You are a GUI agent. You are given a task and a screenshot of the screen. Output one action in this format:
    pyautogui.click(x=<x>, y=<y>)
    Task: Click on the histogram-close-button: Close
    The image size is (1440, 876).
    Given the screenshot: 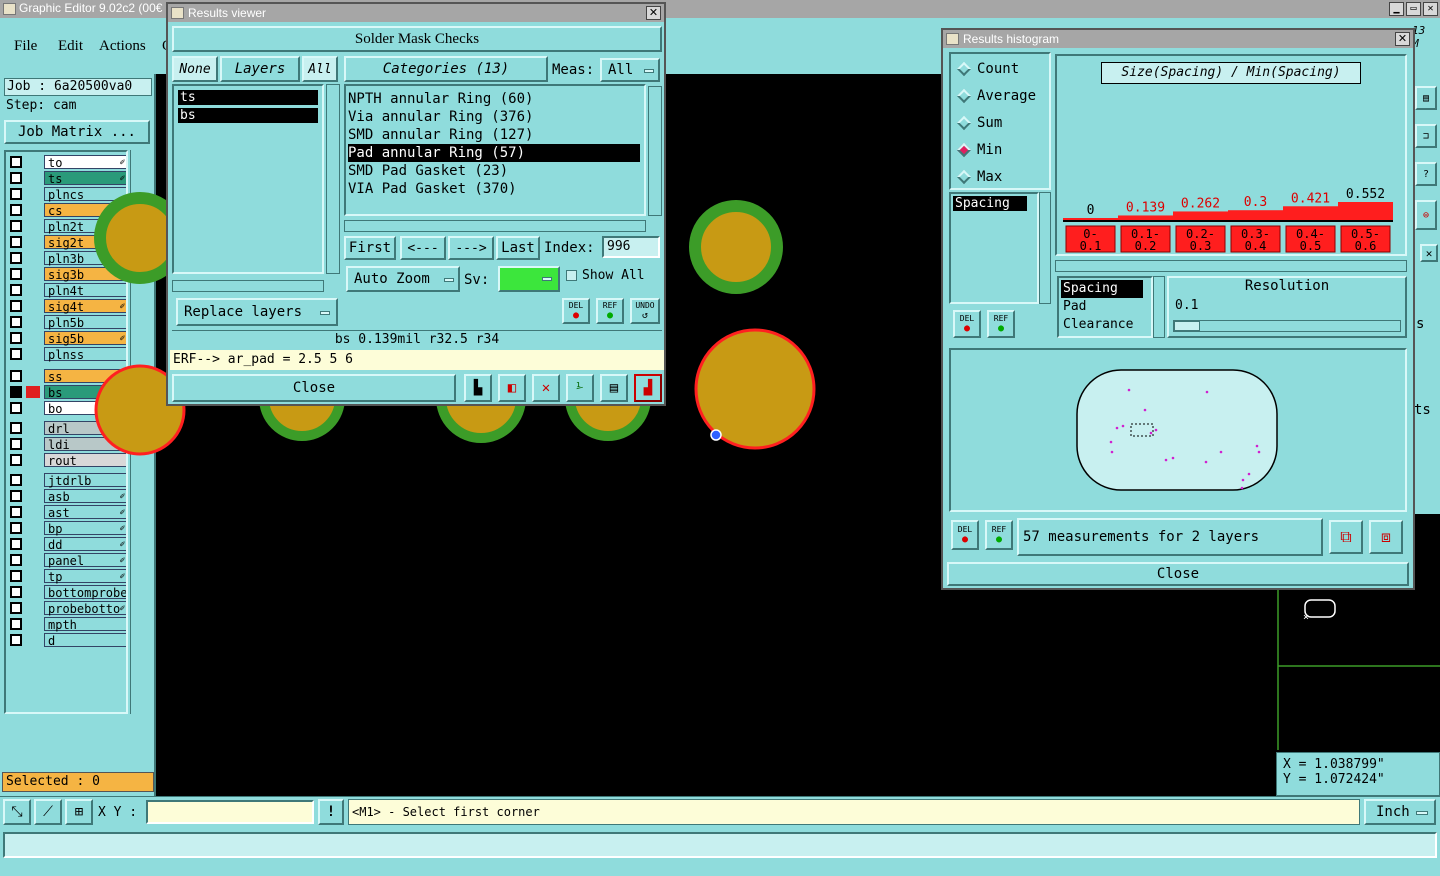 What is the action you would take?
    pyautogui.click(x=1178, y=574)
    